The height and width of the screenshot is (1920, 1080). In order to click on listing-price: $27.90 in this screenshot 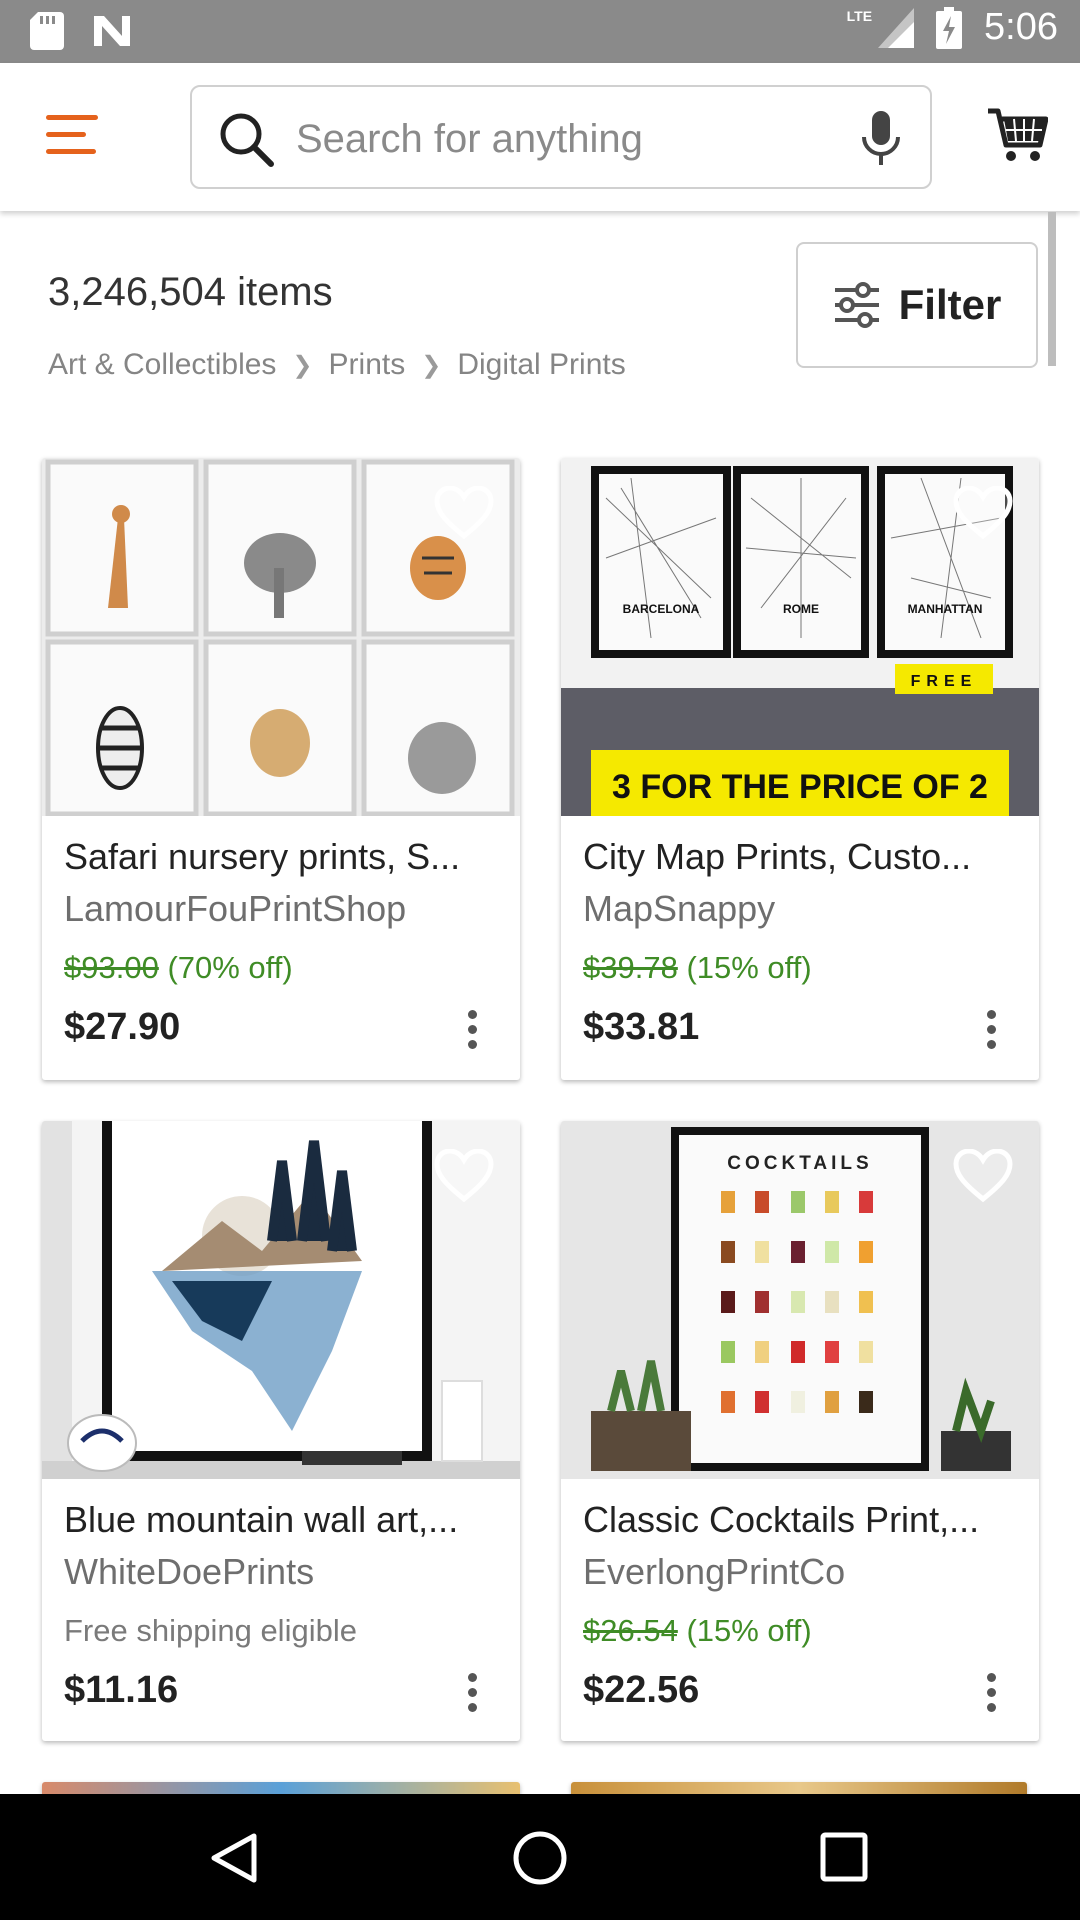, I will do `click(122, 1027)`.